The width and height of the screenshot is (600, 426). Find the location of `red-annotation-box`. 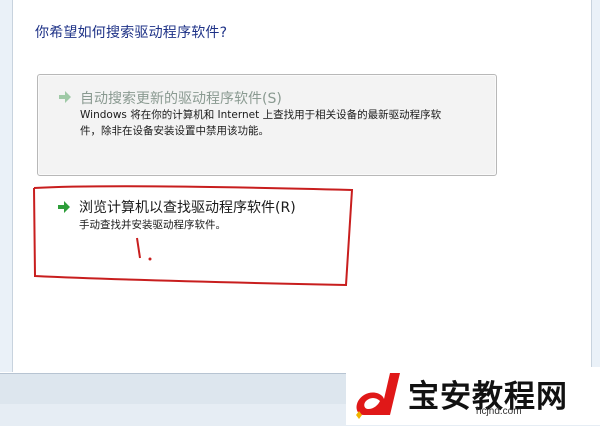

red-annotation-box is located at coordinates (193, 236).